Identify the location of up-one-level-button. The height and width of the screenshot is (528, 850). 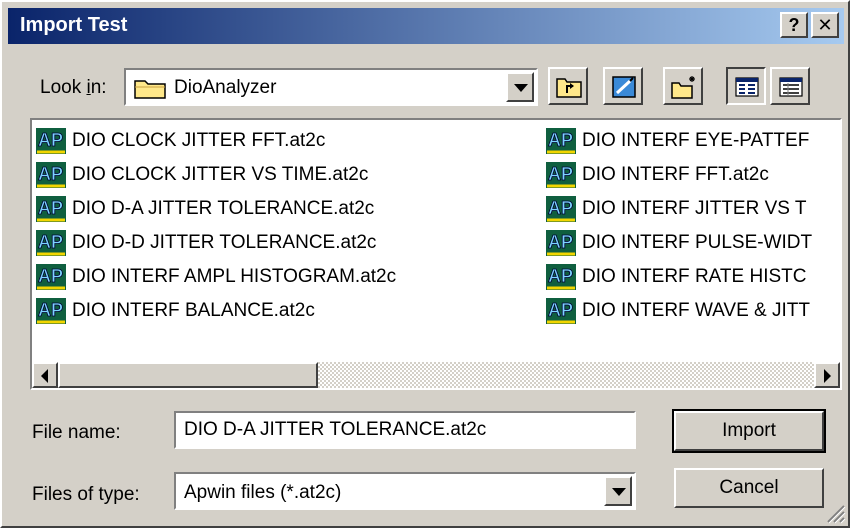
(568, 86).